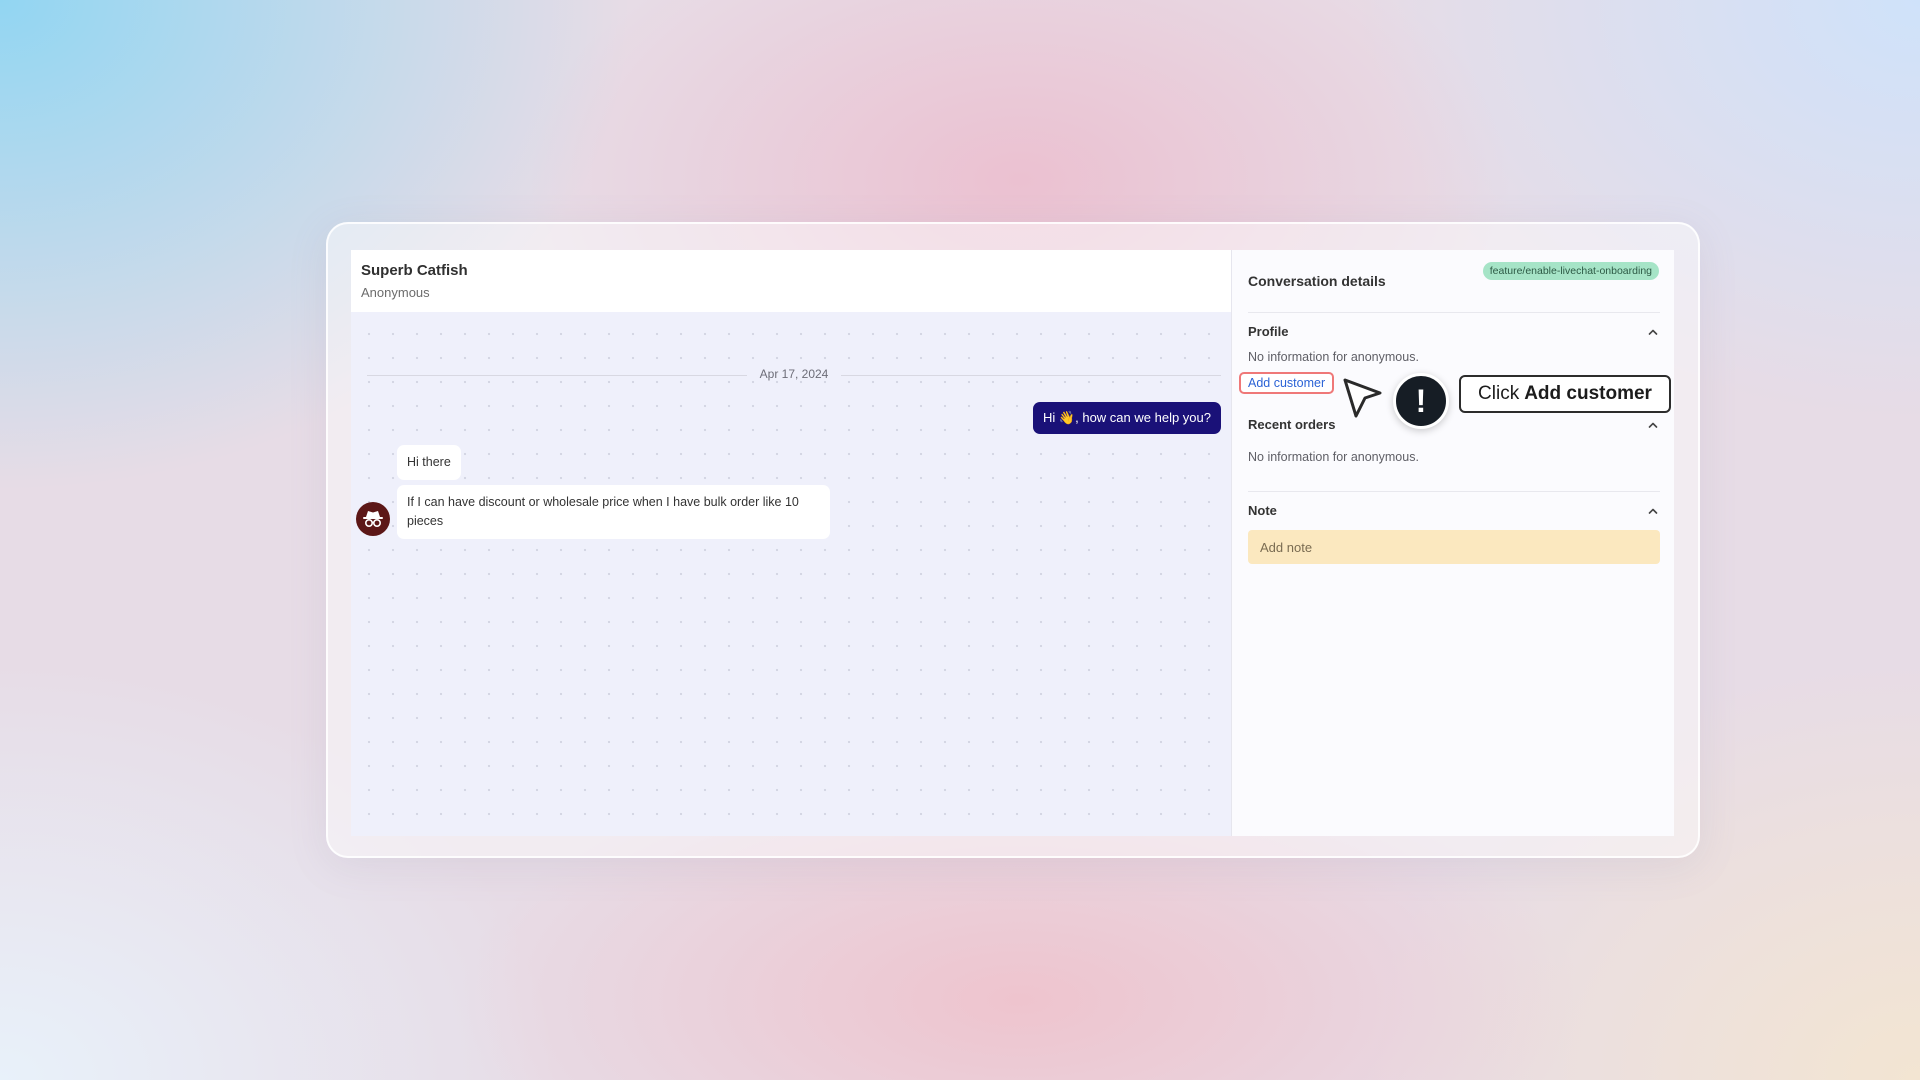  Describe the element at coordinates (1454, 326) in the screenshot. I see `profile-header: Profile` at that location.